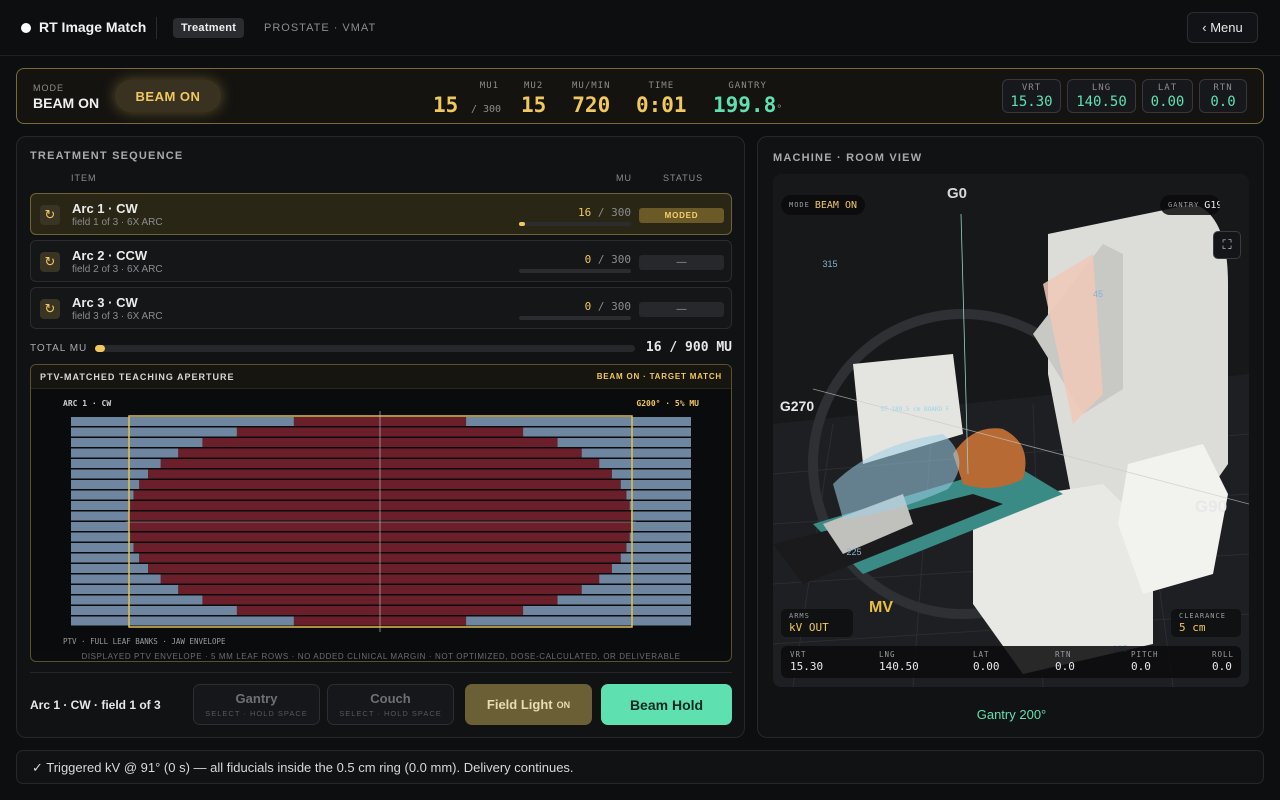 The height and width of the screenshot is (800, 1280). What do you see at coordinates (390, 698) in the screenshot?
I see `couch-button-label: Couch` at bounding box center [390, 698].